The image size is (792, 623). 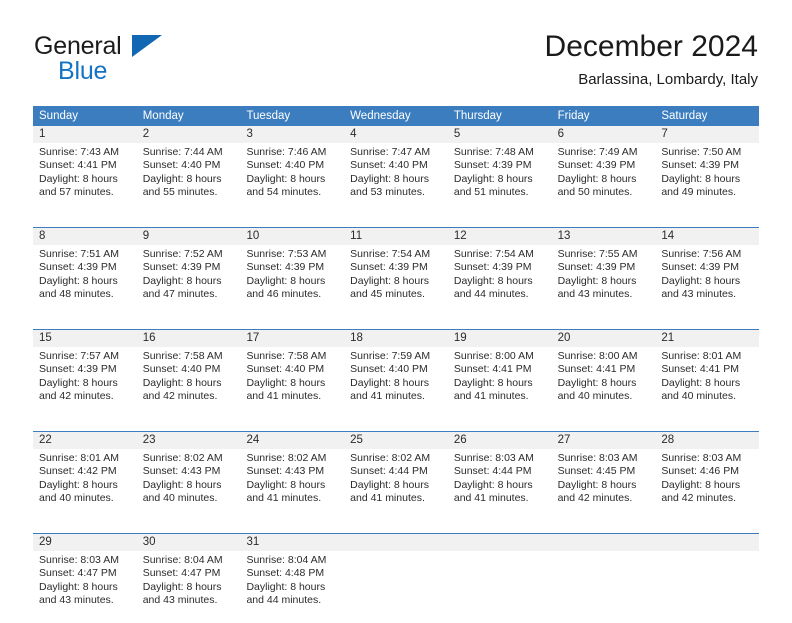 What do you see at coordinates (396, 236) in the screenshot?
I see `day-number: 11` at bounding box center [396, 236].